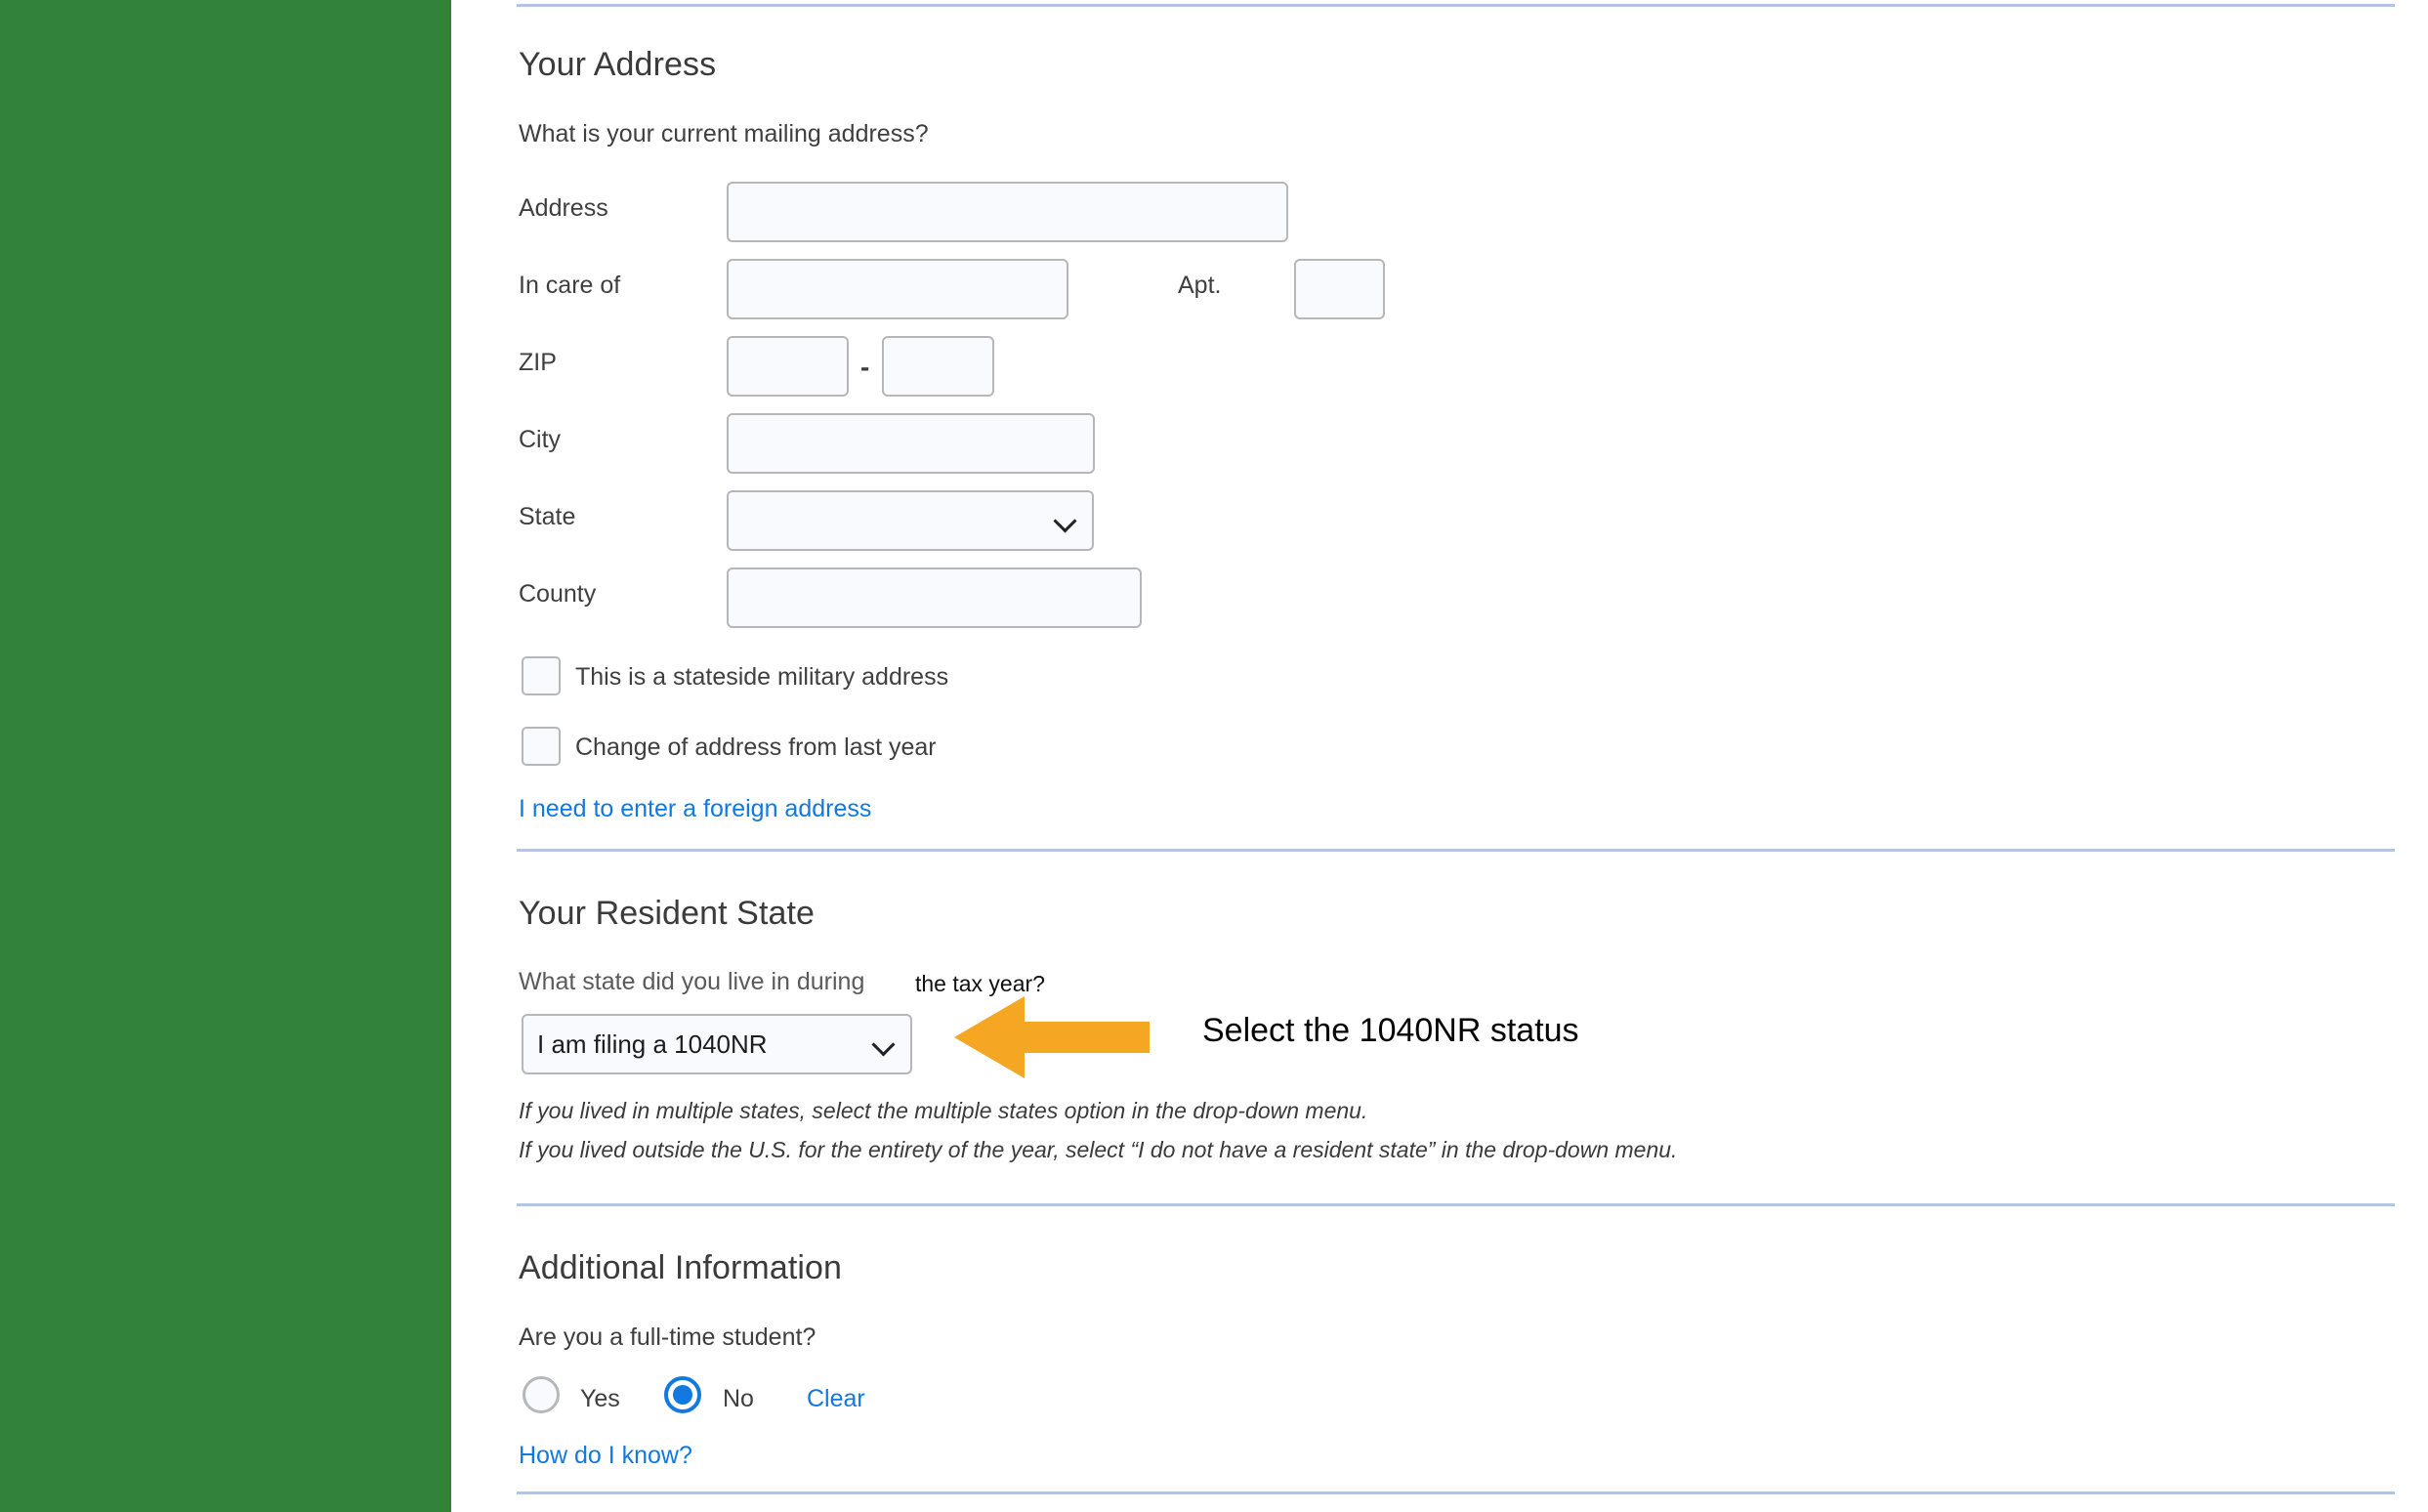 This screenshot has width=2428, height=1512. Describe the element at coordinates (563, 208) in the screenshot. I see `address-label: Address` at that location.